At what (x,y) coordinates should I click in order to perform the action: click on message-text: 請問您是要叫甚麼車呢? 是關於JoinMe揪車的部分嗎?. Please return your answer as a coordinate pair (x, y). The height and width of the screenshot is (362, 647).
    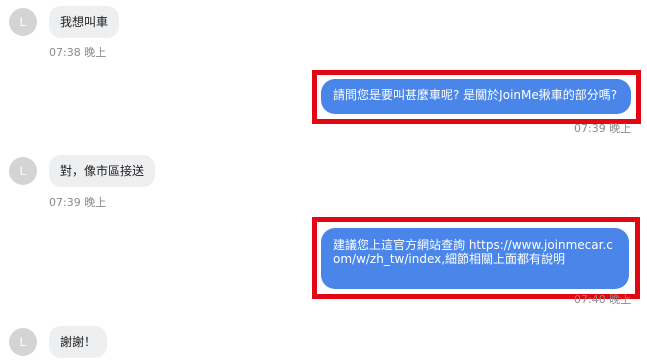
    Looking at the image, I should click on (475, 95).